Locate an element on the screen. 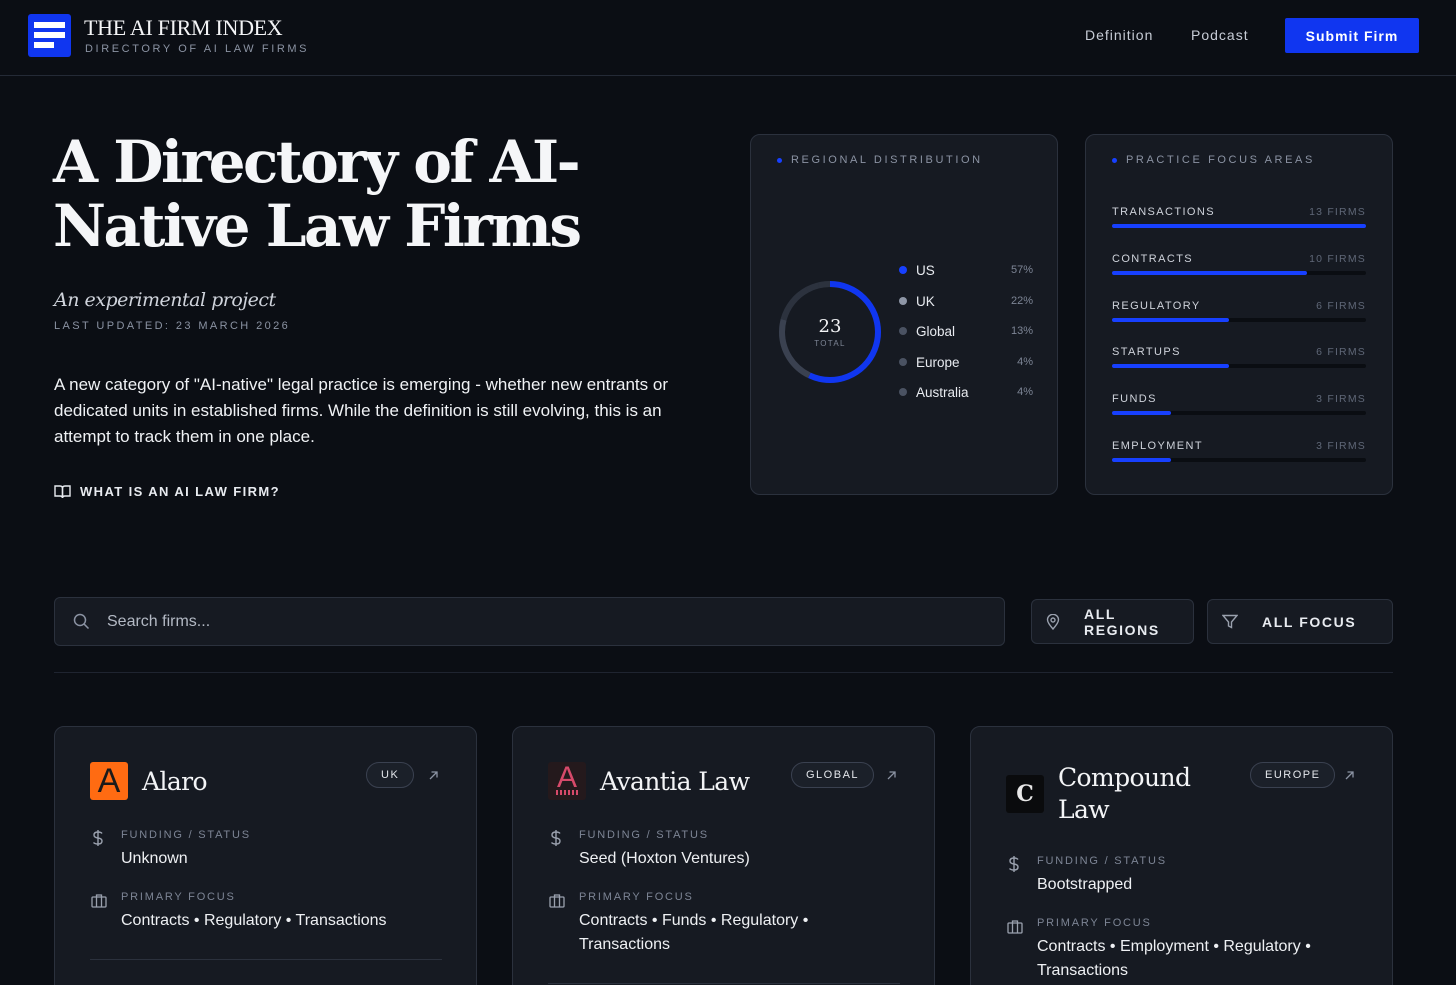 The height and width of the screenshot is (985, 1456). legend-item: Europe 4% is located at coordinates (966, 362).